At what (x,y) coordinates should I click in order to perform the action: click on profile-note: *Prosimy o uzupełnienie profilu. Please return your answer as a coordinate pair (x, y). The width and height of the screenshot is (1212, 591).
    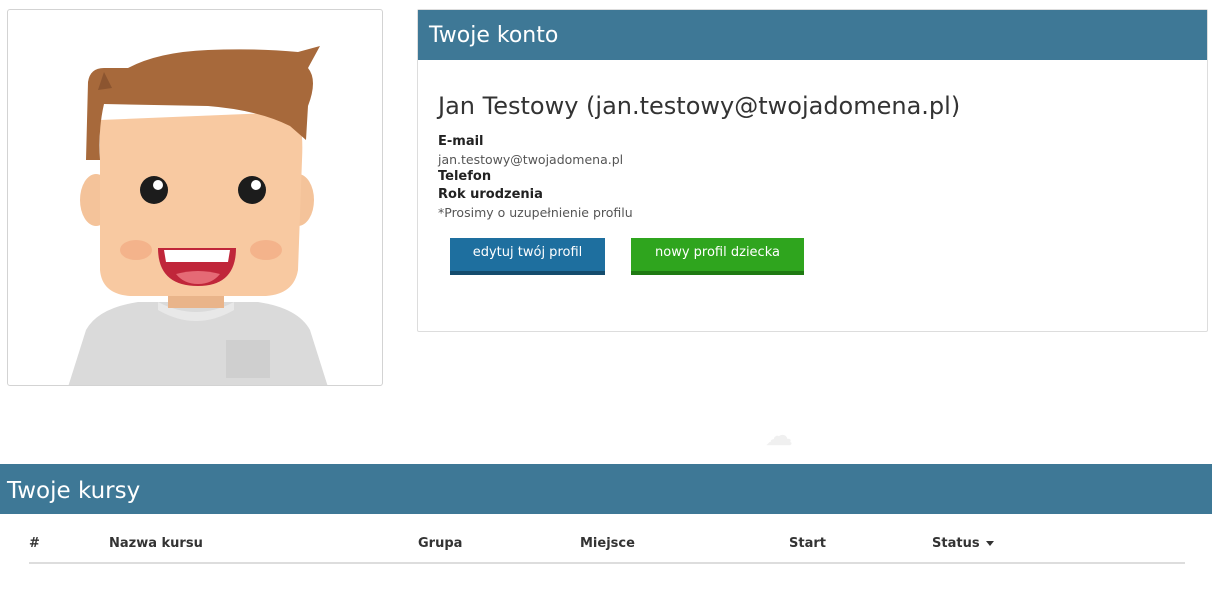
    Looking at the image, I should click on (535, 212).